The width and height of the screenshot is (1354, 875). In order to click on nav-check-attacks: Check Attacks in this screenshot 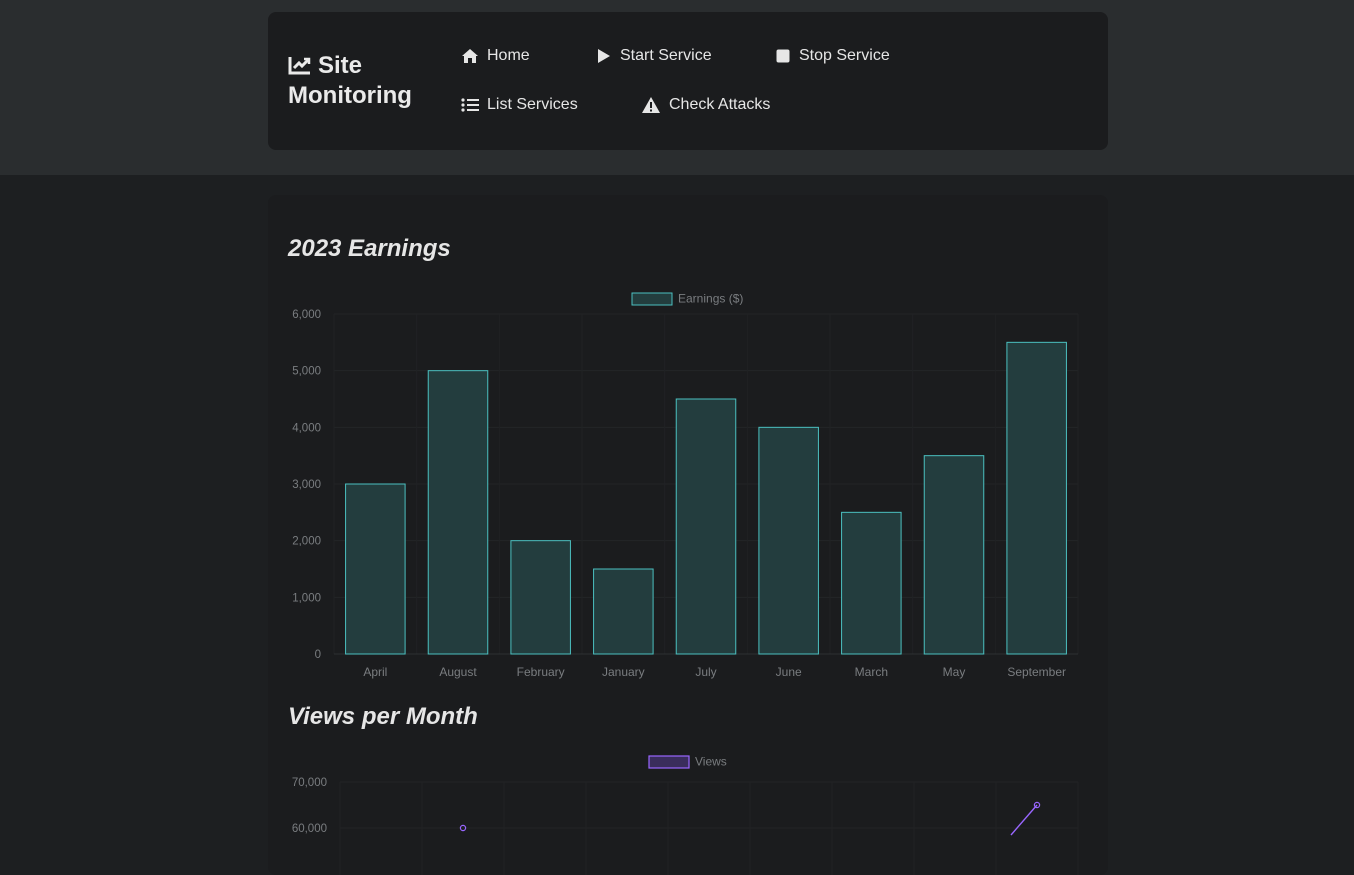, I will do `click(705, 105)`.